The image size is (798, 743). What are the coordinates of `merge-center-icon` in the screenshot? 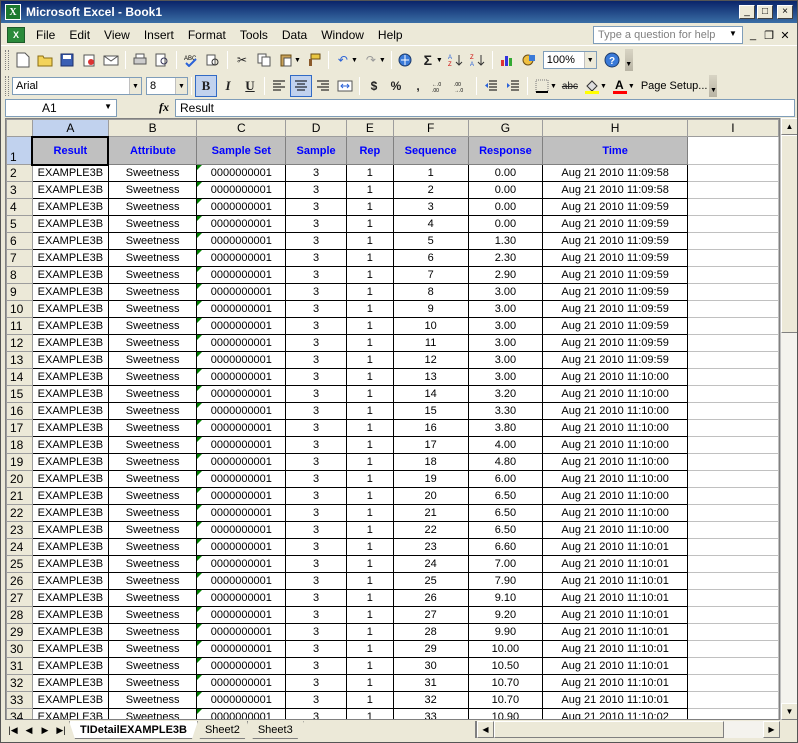 It's located at (345, 86).